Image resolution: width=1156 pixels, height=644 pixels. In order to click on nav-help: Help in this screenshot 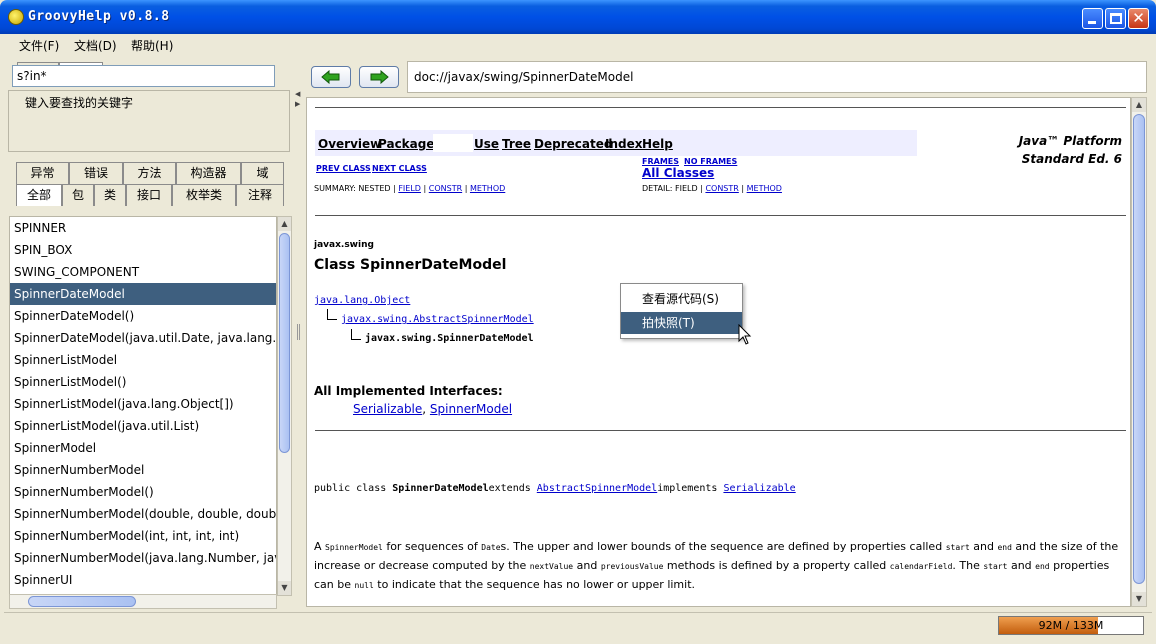, I will do `click(657, 144)`.